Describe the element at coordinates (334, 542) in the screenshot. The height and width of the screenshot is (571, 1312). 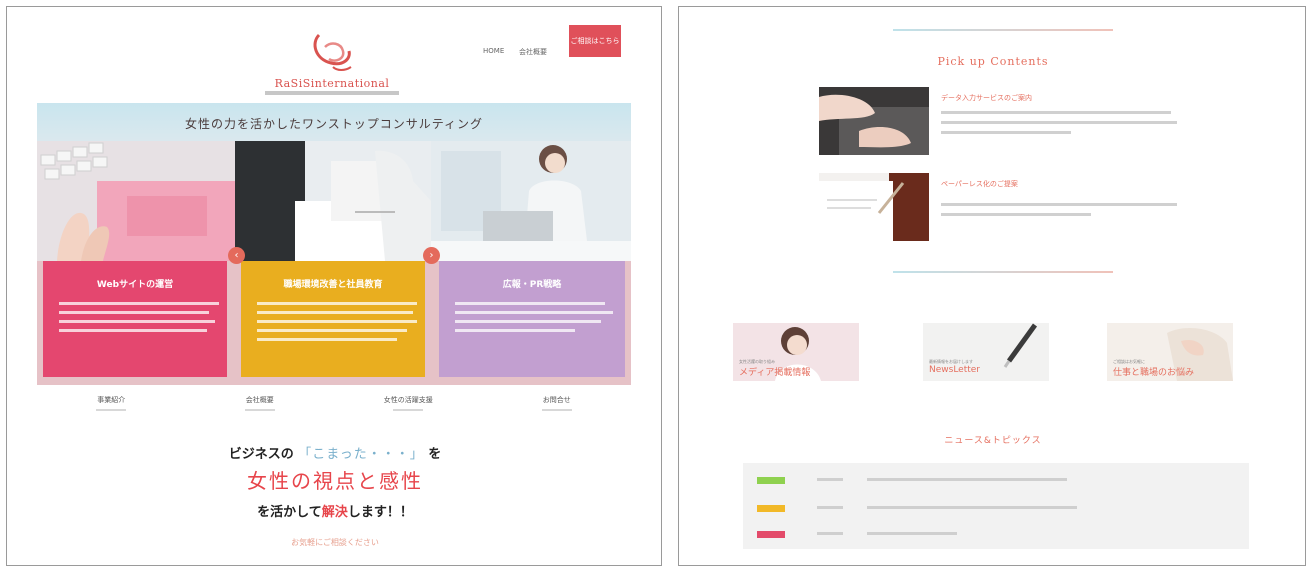
I see `contact-link: お気軽にご相談ください` at that location.